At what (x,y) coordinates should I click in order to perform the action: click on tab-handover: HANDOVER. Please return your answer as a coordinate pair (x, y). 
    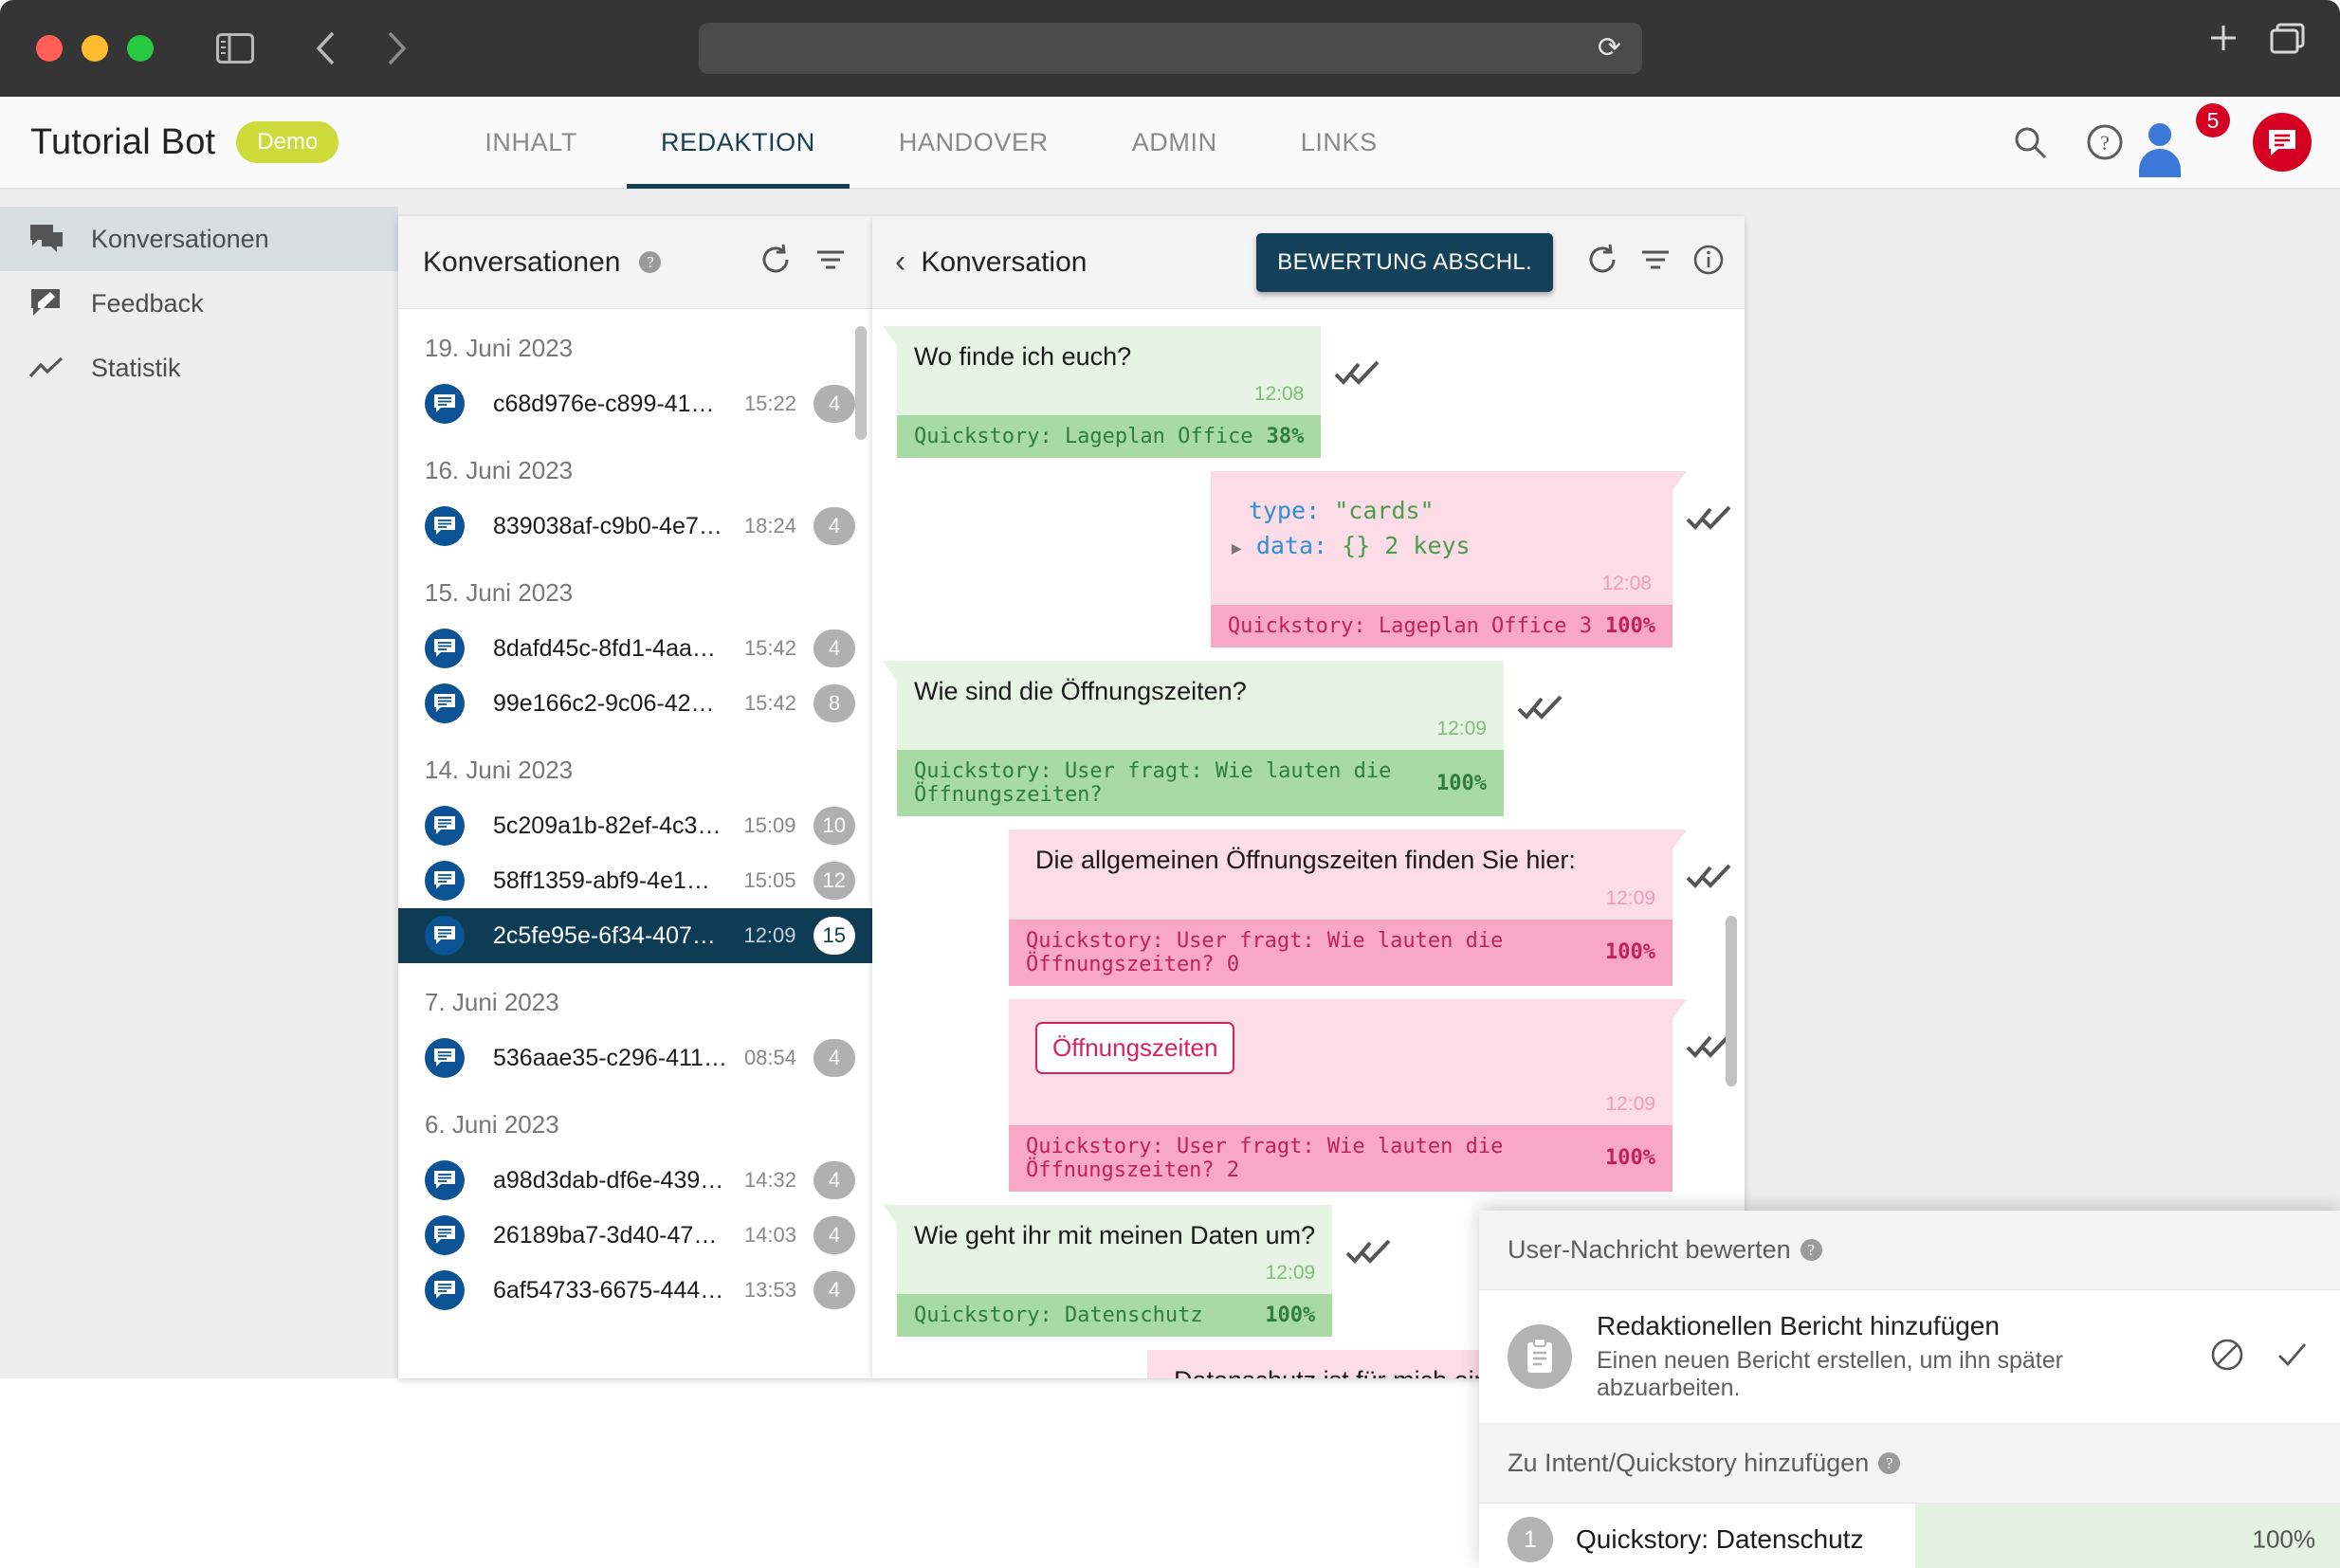
    Looking at the image, I should click on (973, 142).